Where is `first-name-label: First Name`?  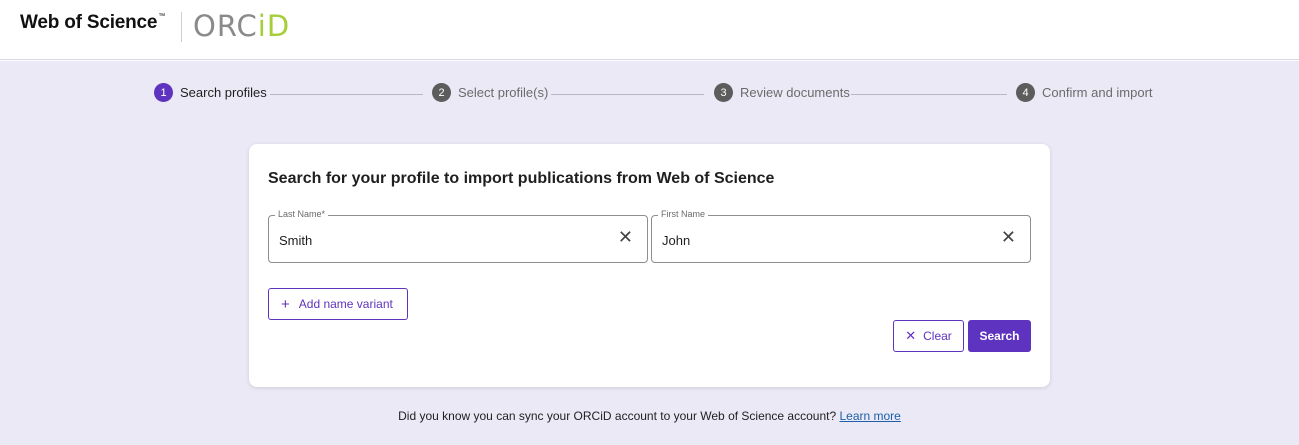
first-name-label: First Name is located at coordinates (683, 214).